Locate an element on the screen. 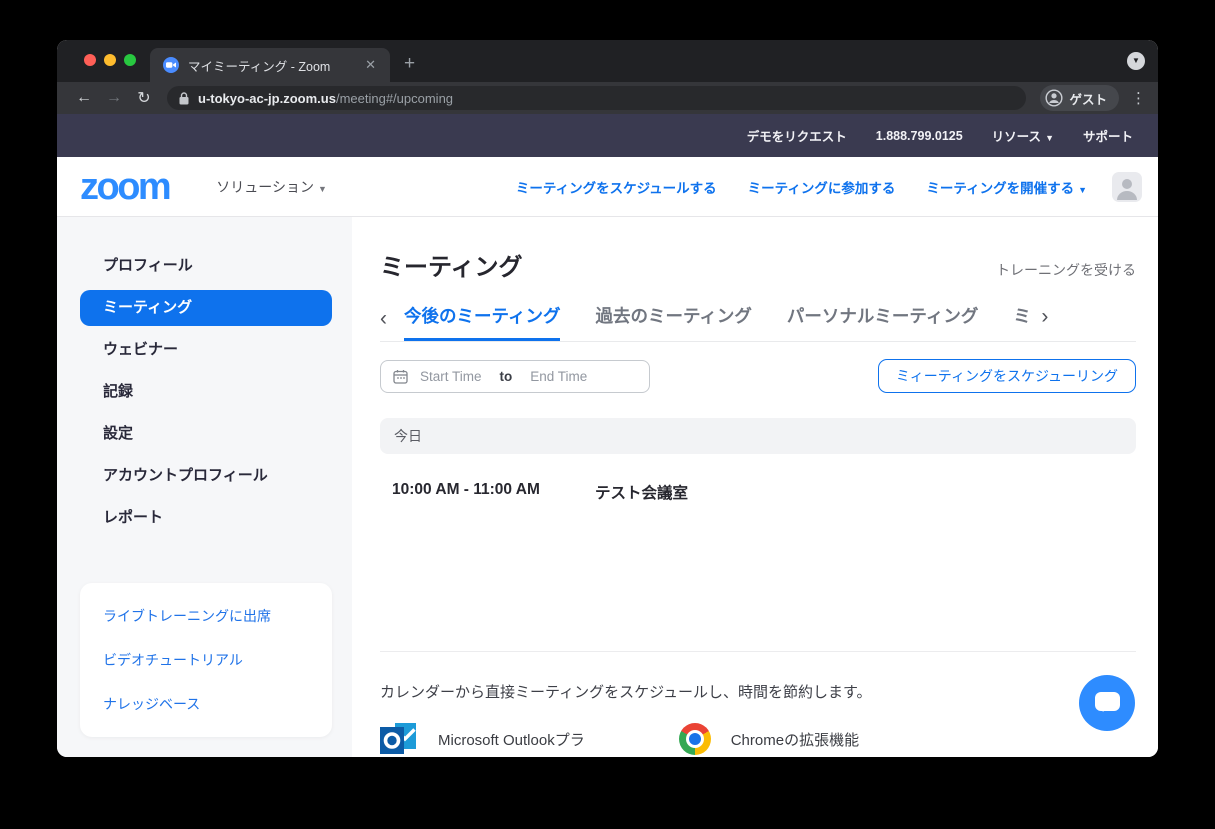 Image resolution: width=1215 pixels, height=829 pixels. tab-title: マイミーティング - Zoom is located at coordinates (259, 66).